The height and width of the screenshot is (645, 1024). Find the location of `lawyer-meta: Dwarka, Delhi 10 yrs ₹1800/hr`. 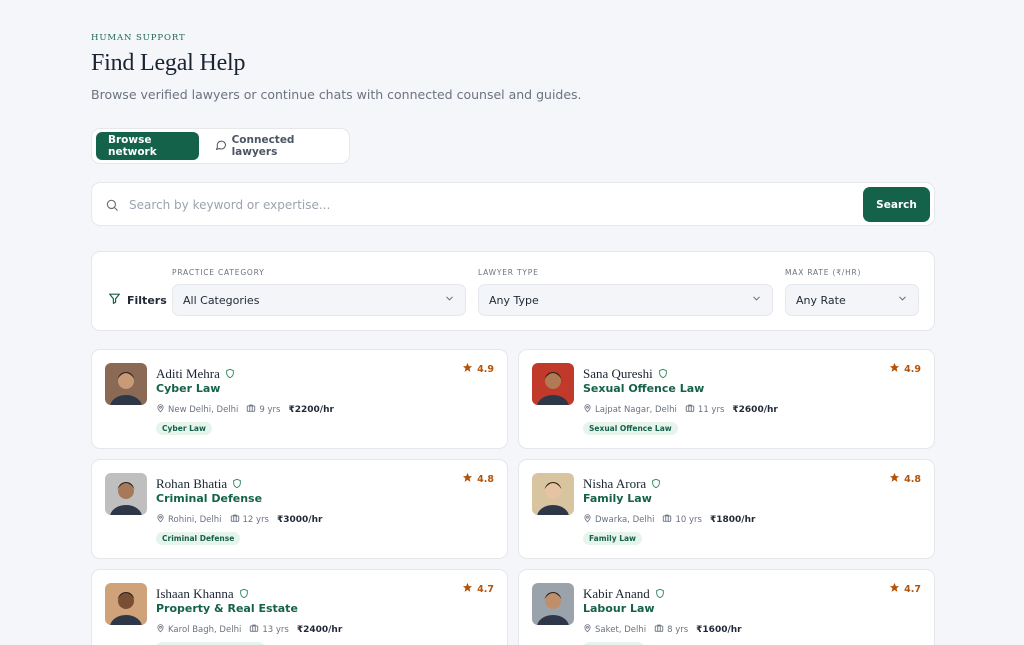

lawyer-meta: Dwarka, Delhi 10 yrs ₹1800/hr is located at coordinates (669, 519).